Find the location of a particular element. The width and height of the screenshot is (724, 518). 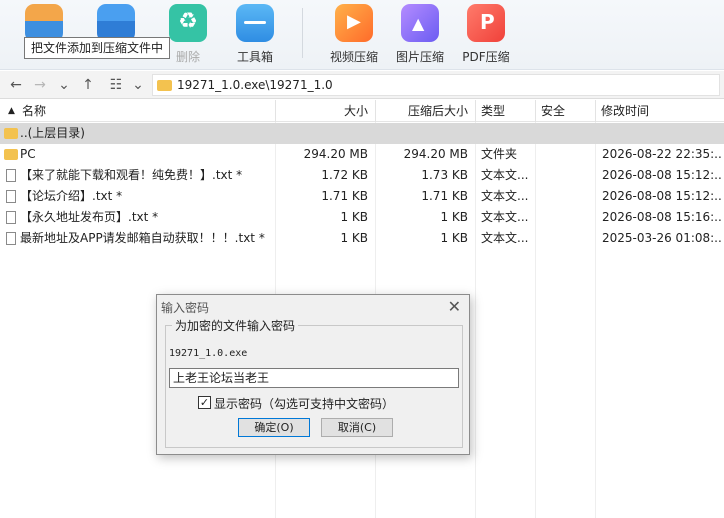

column-type: 类型 is located at coordinates (493, 111).